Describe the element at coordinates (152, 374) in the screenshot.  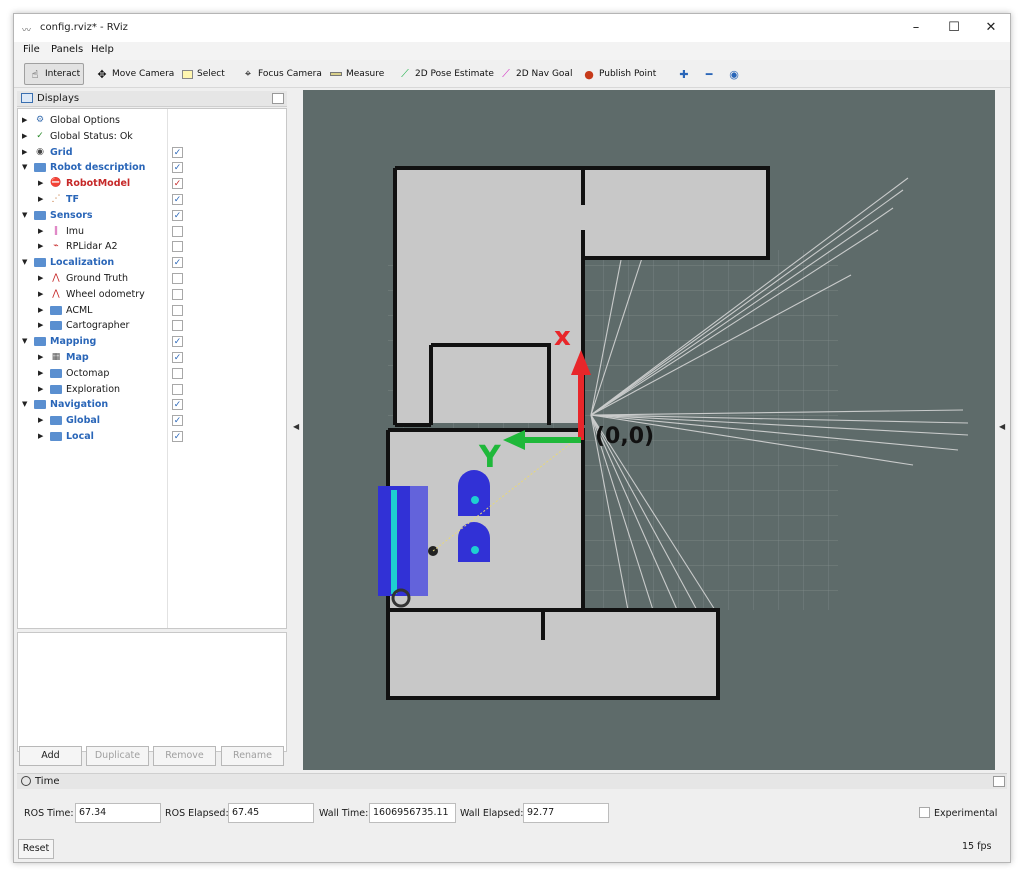
I see `display-item-octomap: ▶ Octomap` at that location.